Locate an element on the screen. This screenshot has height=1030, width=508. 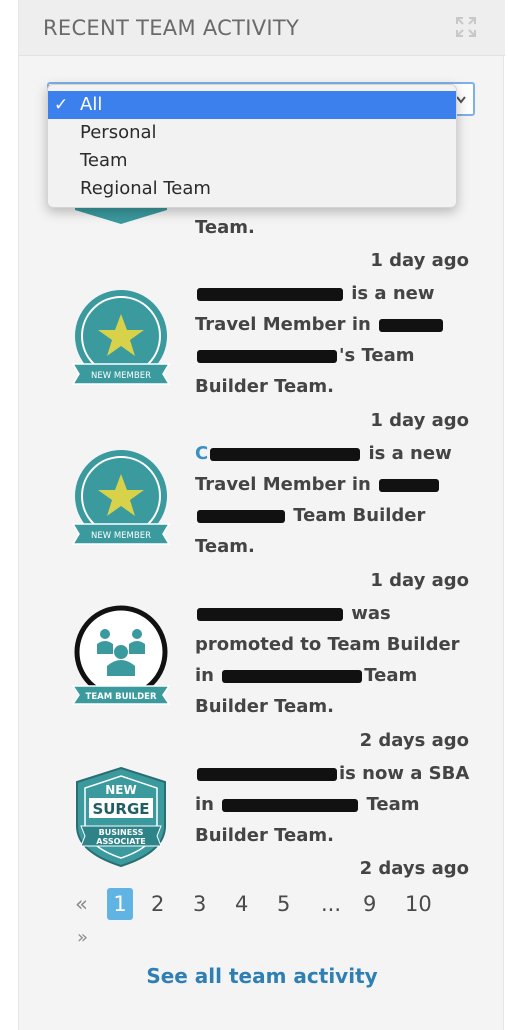
dropdown-option-regional-team: Regional Team is located at coordinates (252, 189).